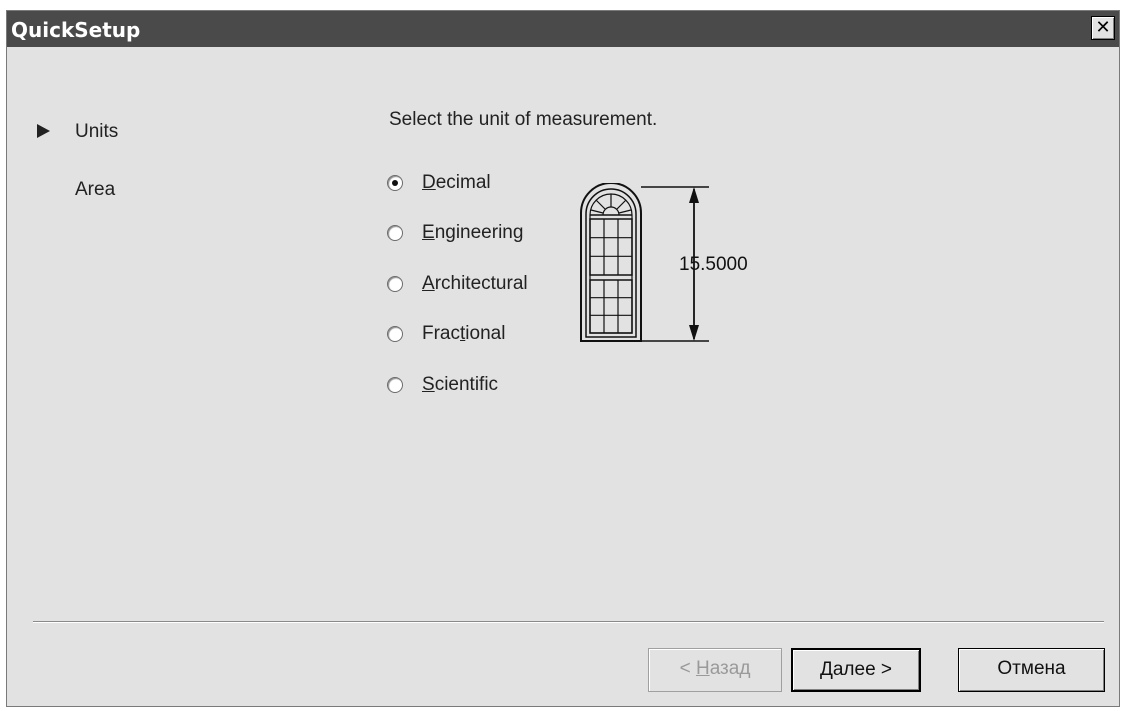  Describe the element at coordinates (713, 264) in the screenshot. I see `dimension-label: 15.5000` at that location.